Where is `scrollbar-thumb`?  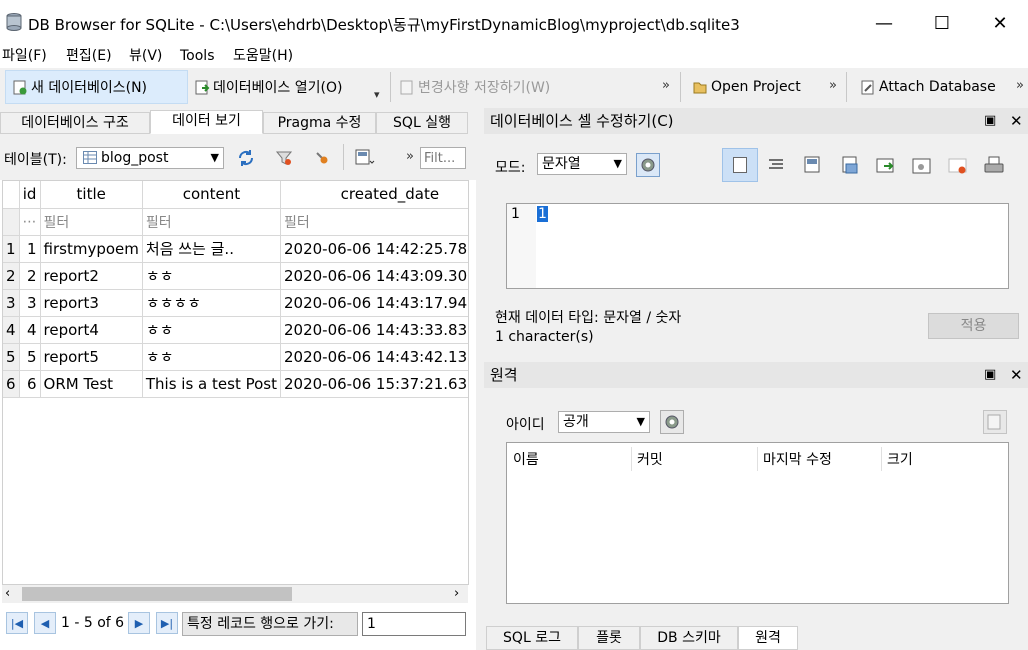 scrollbar-thumb is located at coordinates (157, 594).